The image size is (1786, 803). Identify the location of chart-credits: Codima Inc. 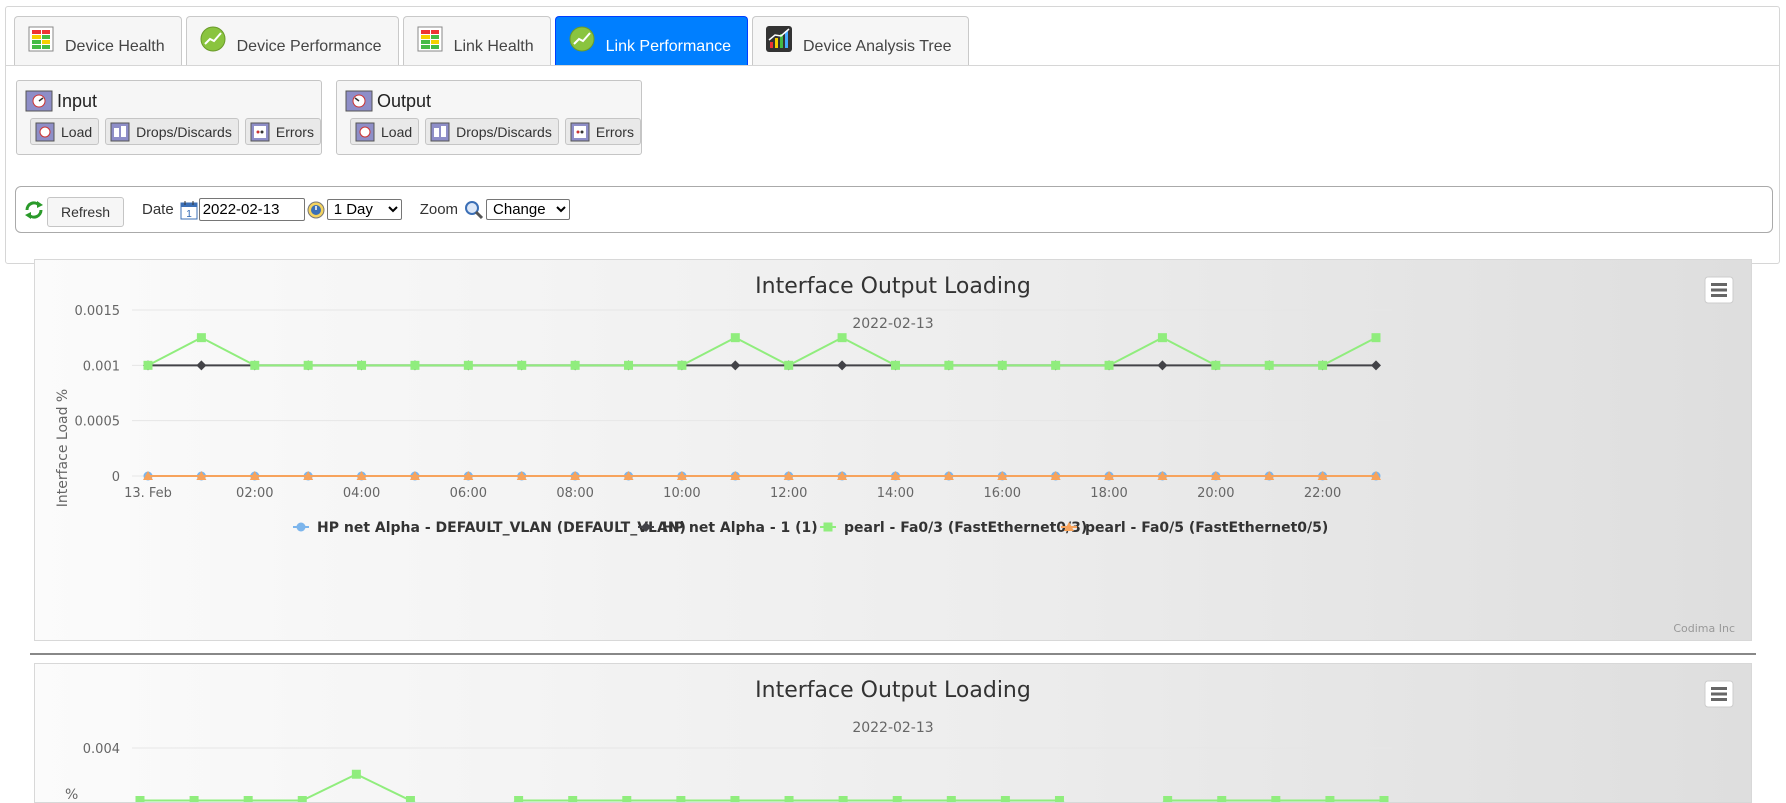
(1704, 628).